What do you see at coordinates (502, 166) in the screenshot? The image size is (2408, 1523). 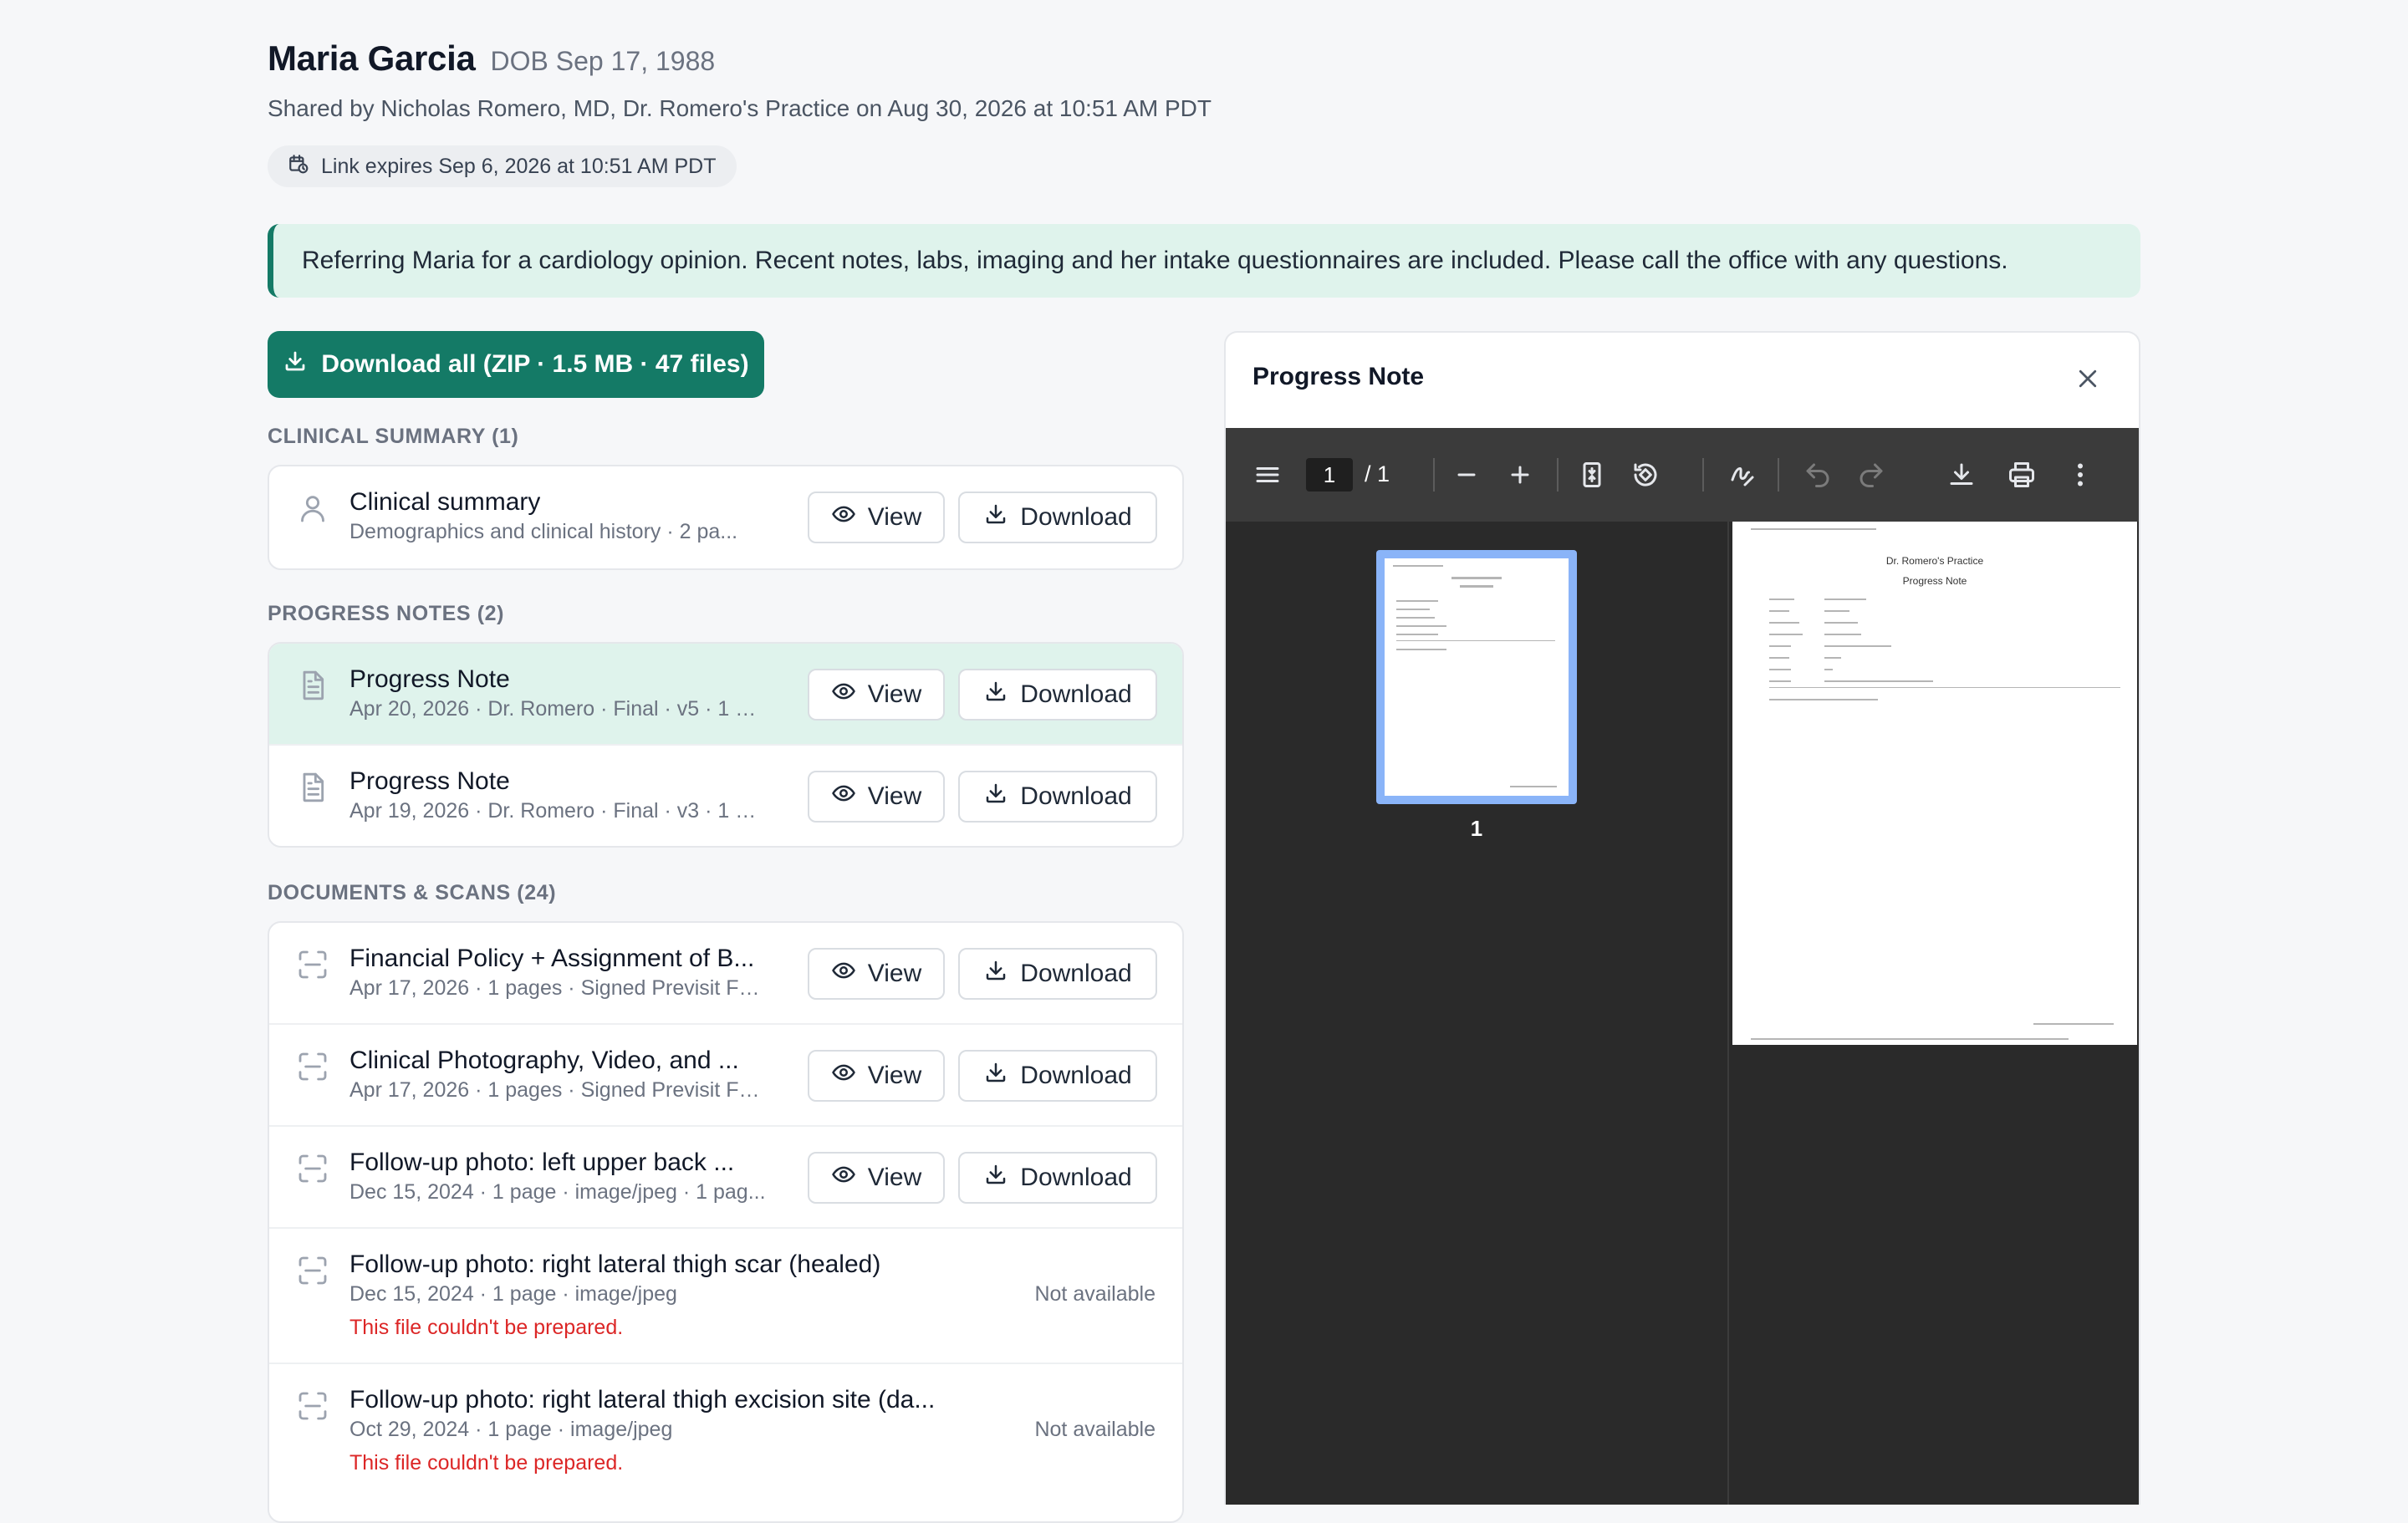 I see `link-expiry-badge: Link expires Sep 6, 2026 at 10:51 AM PDT` at bounding box center [502, 166].